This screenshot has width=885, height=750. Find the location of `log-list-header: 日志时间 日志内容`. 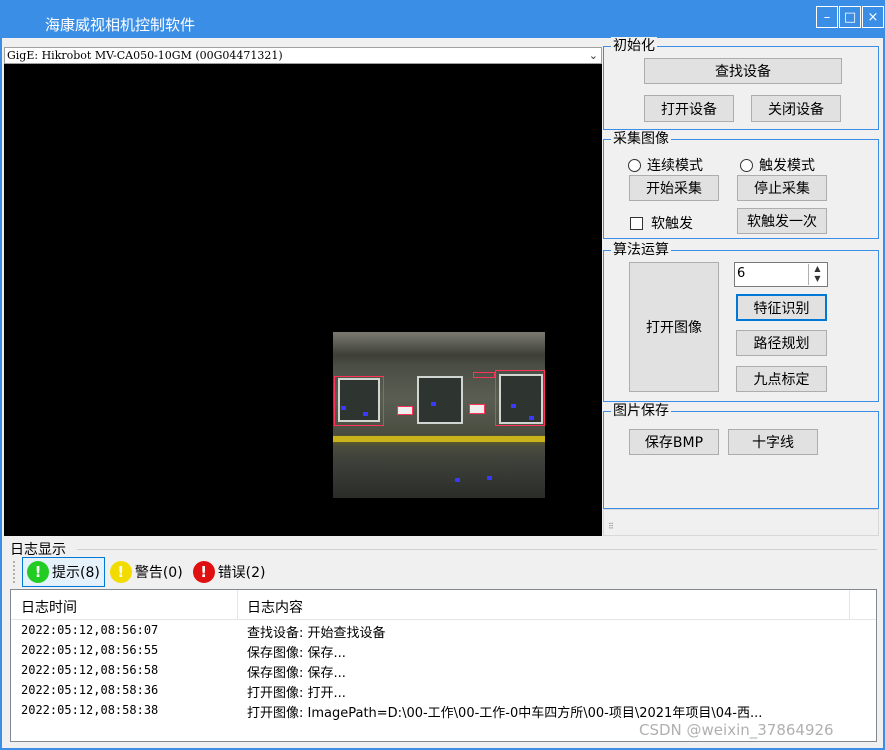

log-list-header: 日志时间 日志内容 is located at coordinates (443, 605).